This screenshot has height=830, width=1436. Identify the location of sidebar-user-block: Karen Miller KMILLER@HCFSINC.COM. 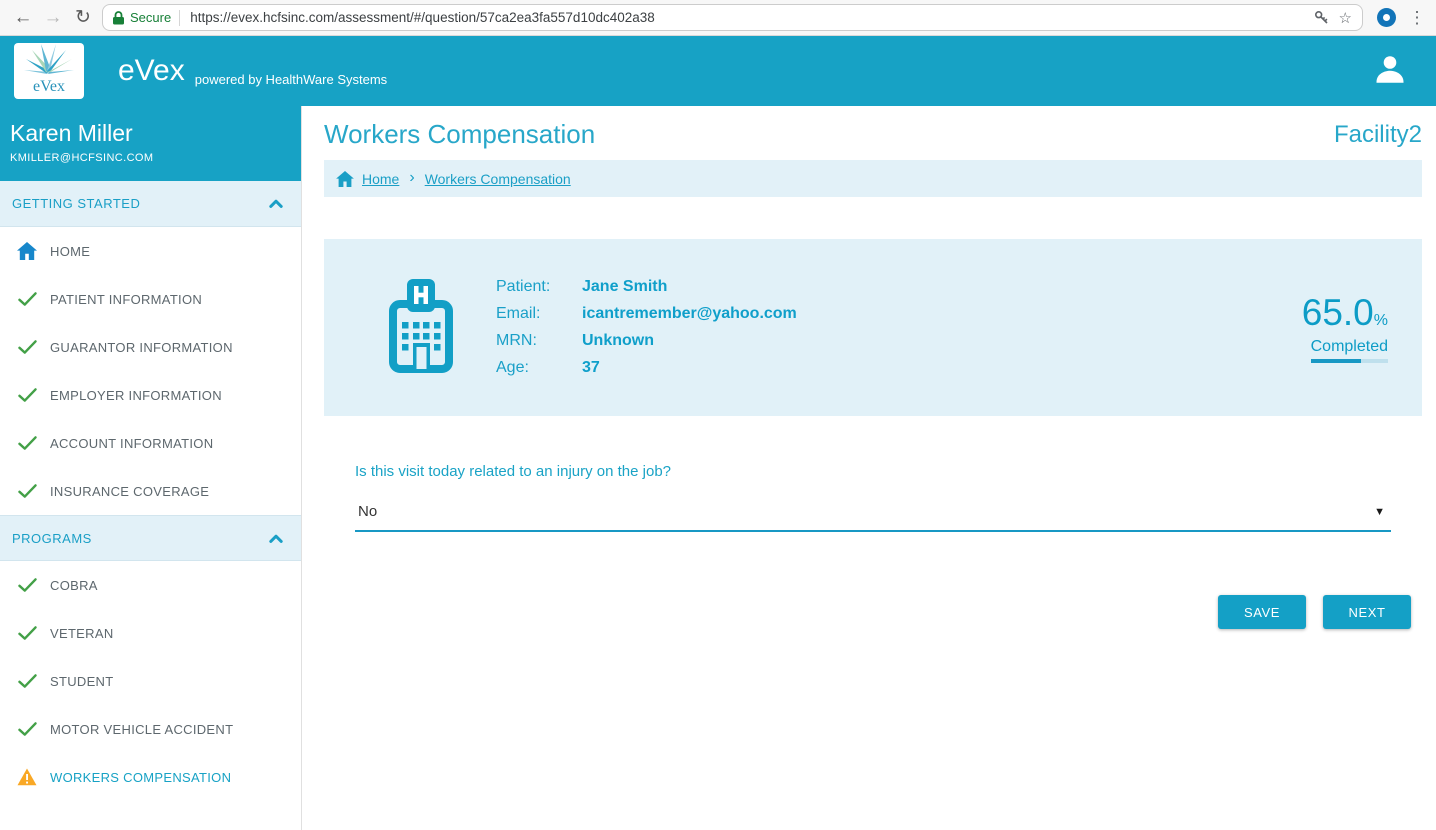
(150, 143).